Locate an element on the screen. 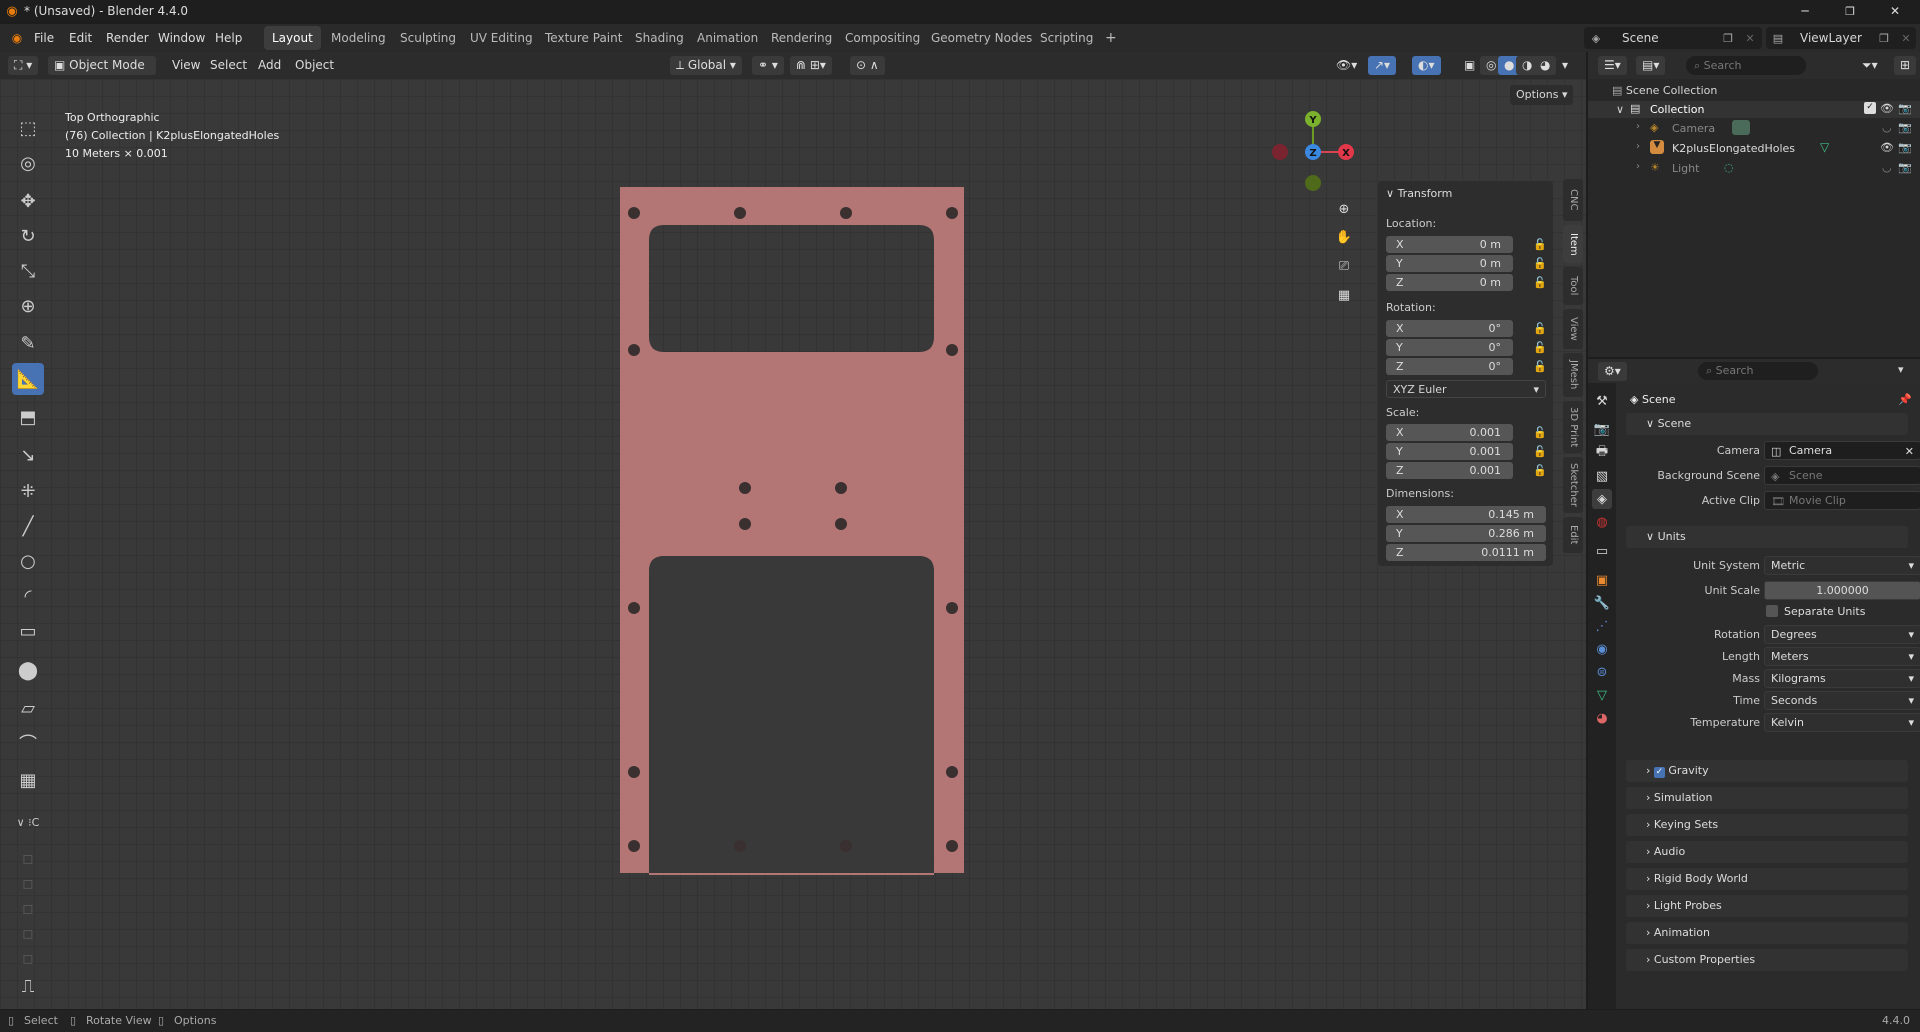  section-keying-sets: › Keying Sets is located at coordinates (1767, 825).